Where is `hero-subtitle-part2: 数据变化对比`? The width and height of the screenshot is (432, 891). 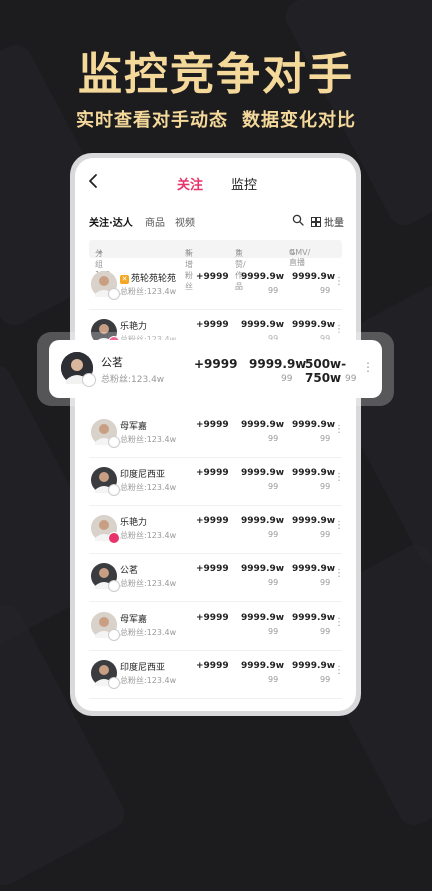 hero-subtitle-part2: 数据变化对比 is located at coordinates (299, 120).